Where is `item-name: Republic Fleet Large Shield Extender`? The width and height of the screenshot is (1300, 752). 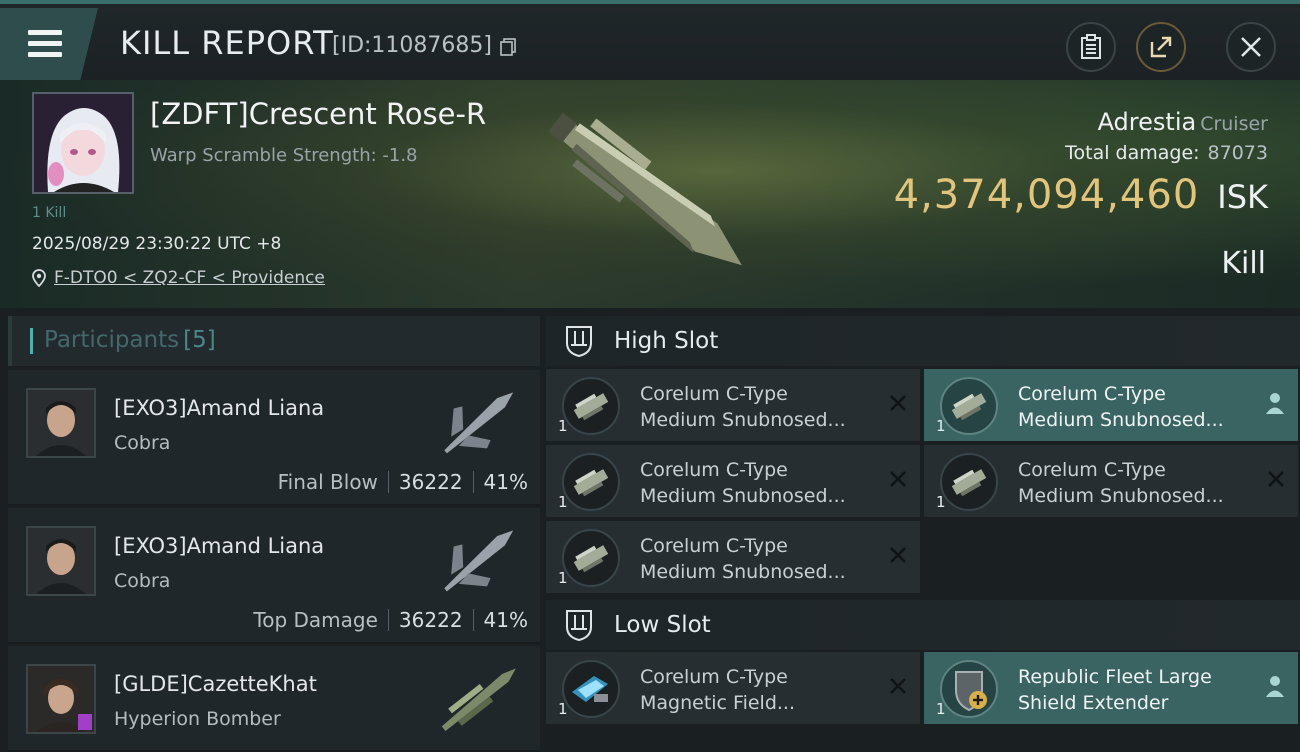
item-name: Republic Fleet Large Shield Extender is located at coordinates (1133, 690).